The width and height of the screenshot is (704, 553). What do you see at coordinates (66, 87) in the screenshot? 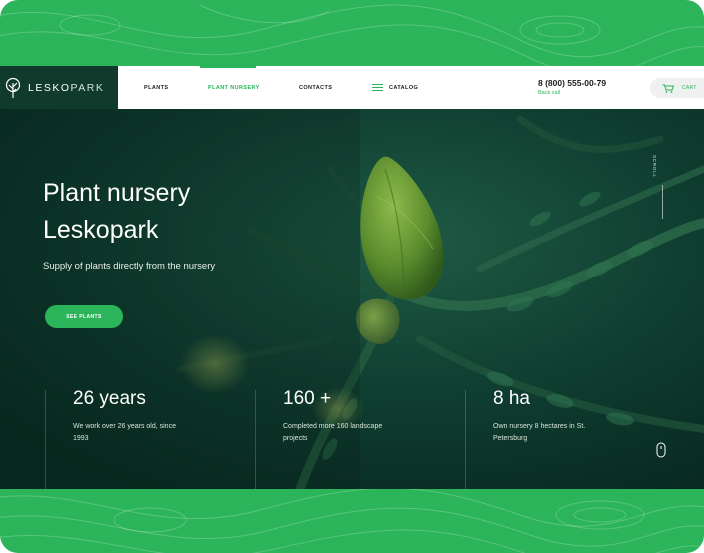
I see `logo-text: LESKOPARK` at bounding box center [66, 87].